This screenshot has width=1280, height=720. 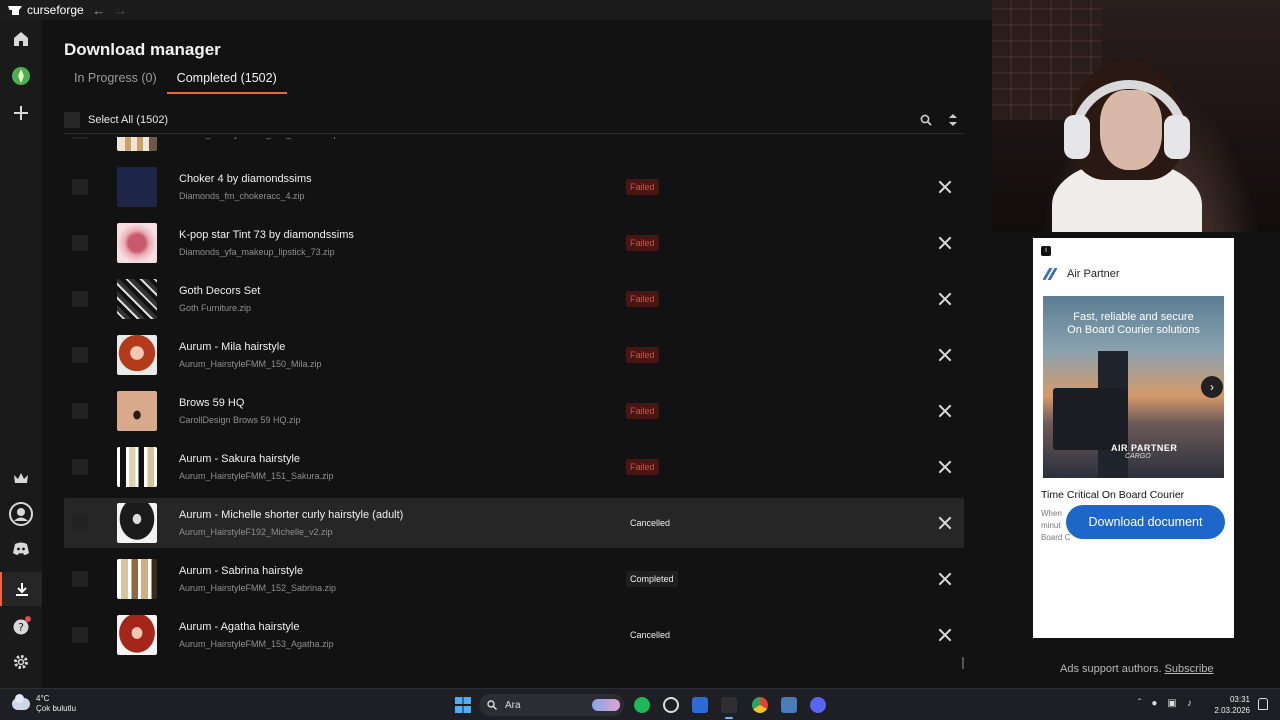 I want to click on download-row: Aurum_HairstyleFMM_163_Coraline.zip, so click(x=514, y=146).